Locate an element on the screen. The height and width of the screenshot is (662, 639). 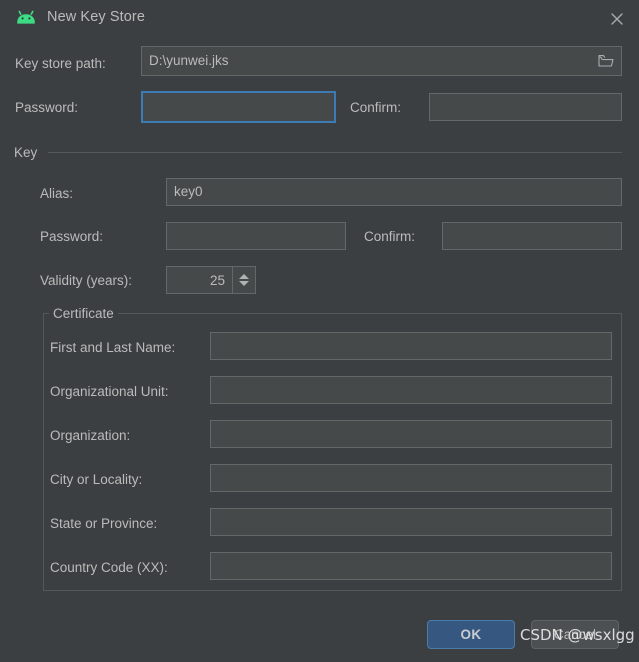
keystore-path-label: Key store path: is located at coordinates (60, 63).